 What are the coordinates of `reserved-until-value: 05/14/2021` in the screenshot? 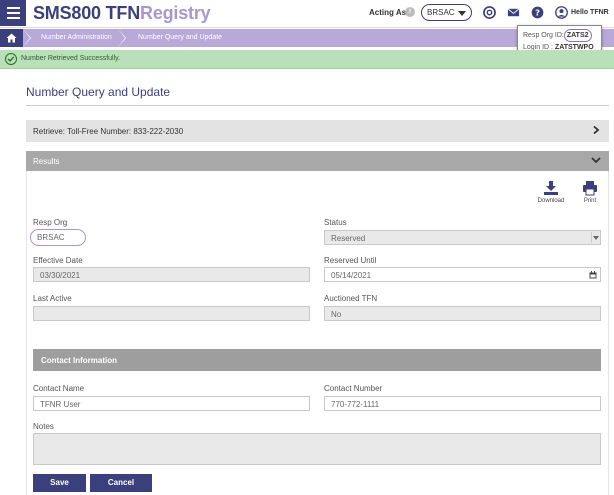 It's located at (351, 275).